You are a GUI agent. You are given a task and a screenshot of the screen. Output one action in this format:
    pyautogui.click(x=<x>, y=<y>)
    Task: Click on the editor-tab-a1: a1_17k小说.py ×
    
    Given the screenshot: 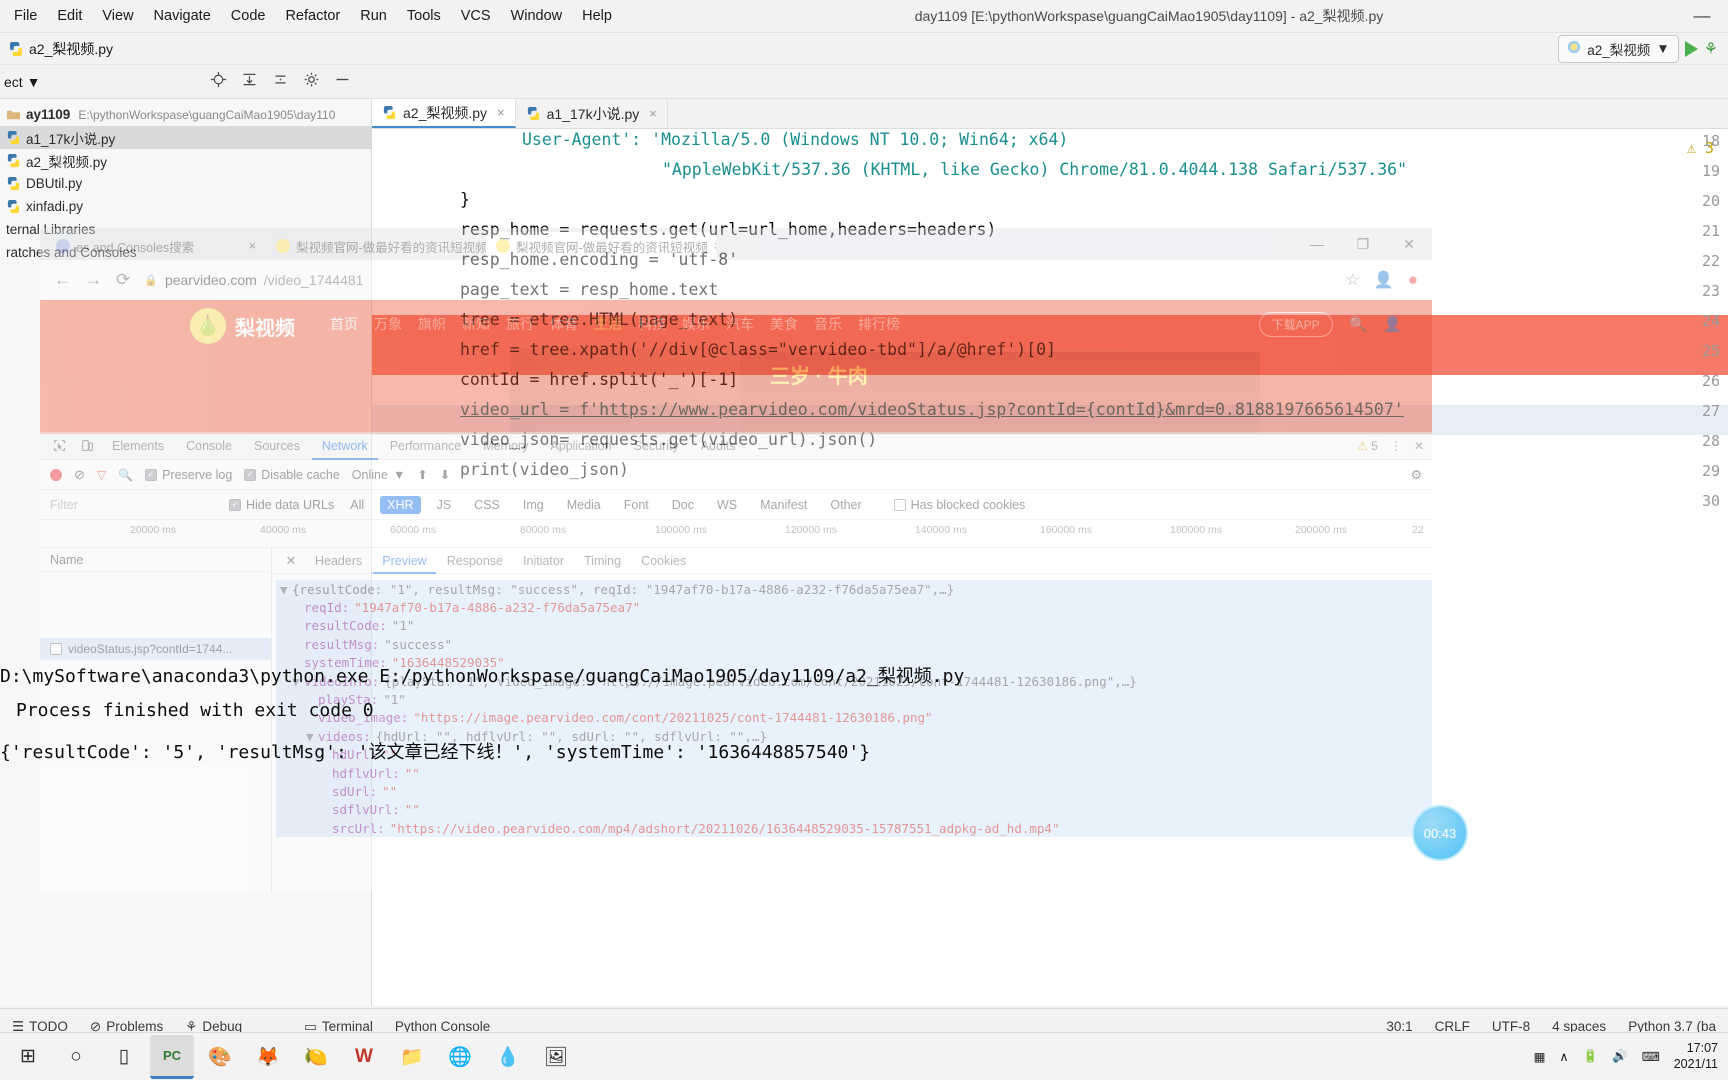 What is the action you would take?
    pyautogui.click(x=592, y=113)
    